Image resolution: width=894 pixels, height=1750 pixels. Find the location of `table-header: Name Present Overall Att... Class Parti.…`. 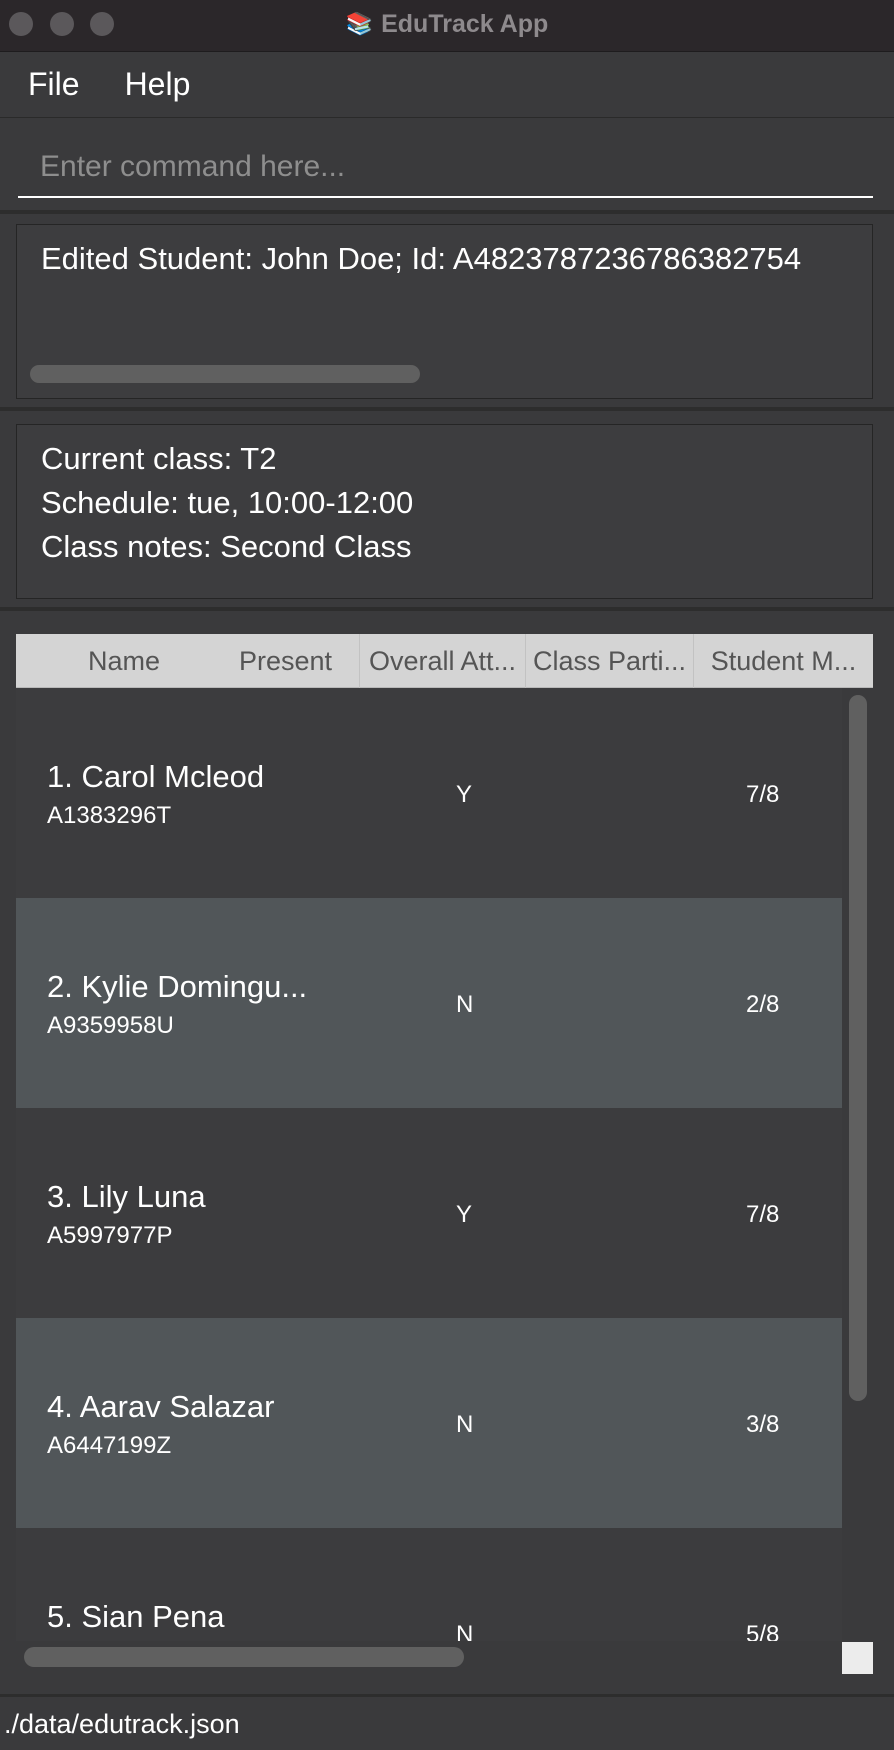

table-header: Name Present Overall Att... Class Parti.… is located at coordinates (444, 661).